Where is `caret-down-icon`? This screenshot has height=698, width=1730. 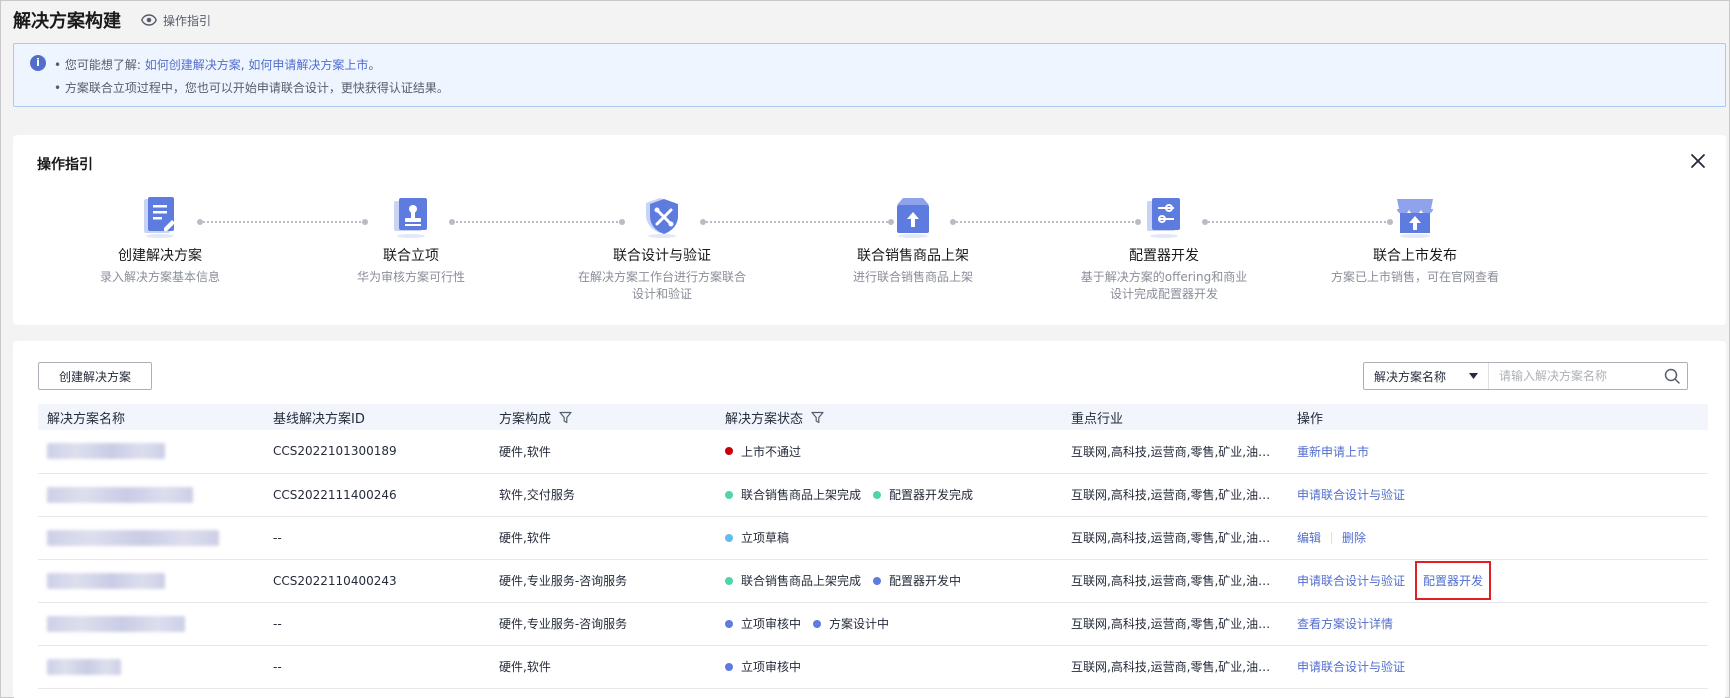 caret-down-icon is located at coordinates (1473, 376).